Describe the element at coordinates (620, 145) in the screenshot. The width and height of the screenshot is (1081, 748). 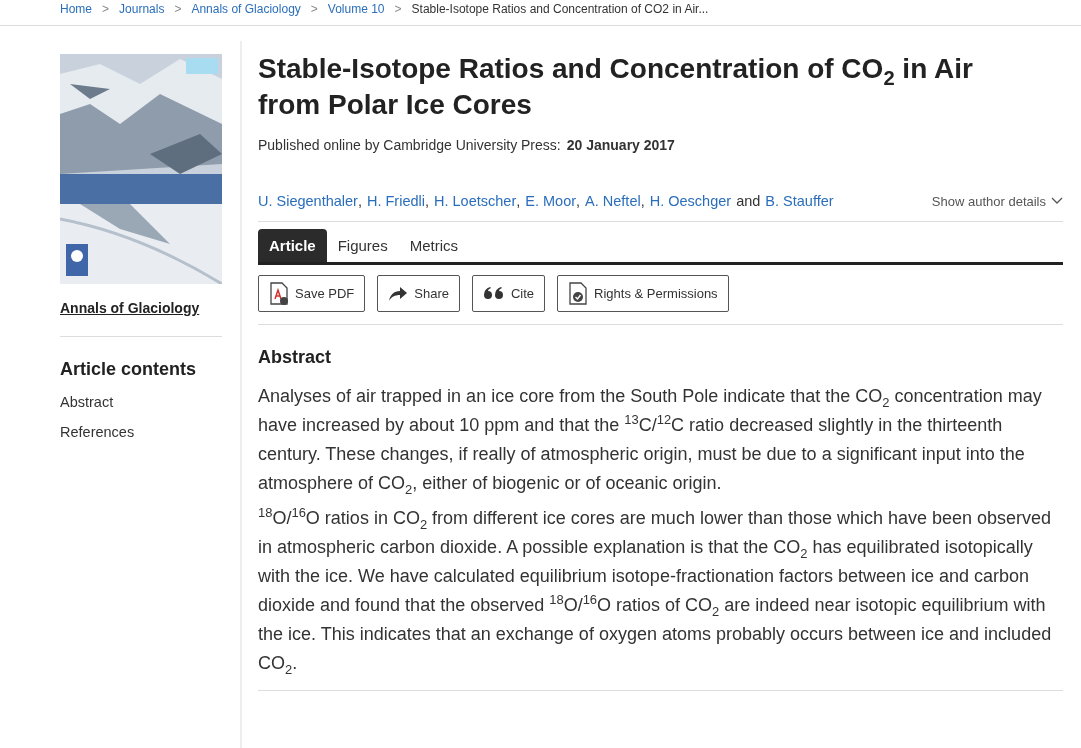
I see `published-date: 20 January 2017` at that location.